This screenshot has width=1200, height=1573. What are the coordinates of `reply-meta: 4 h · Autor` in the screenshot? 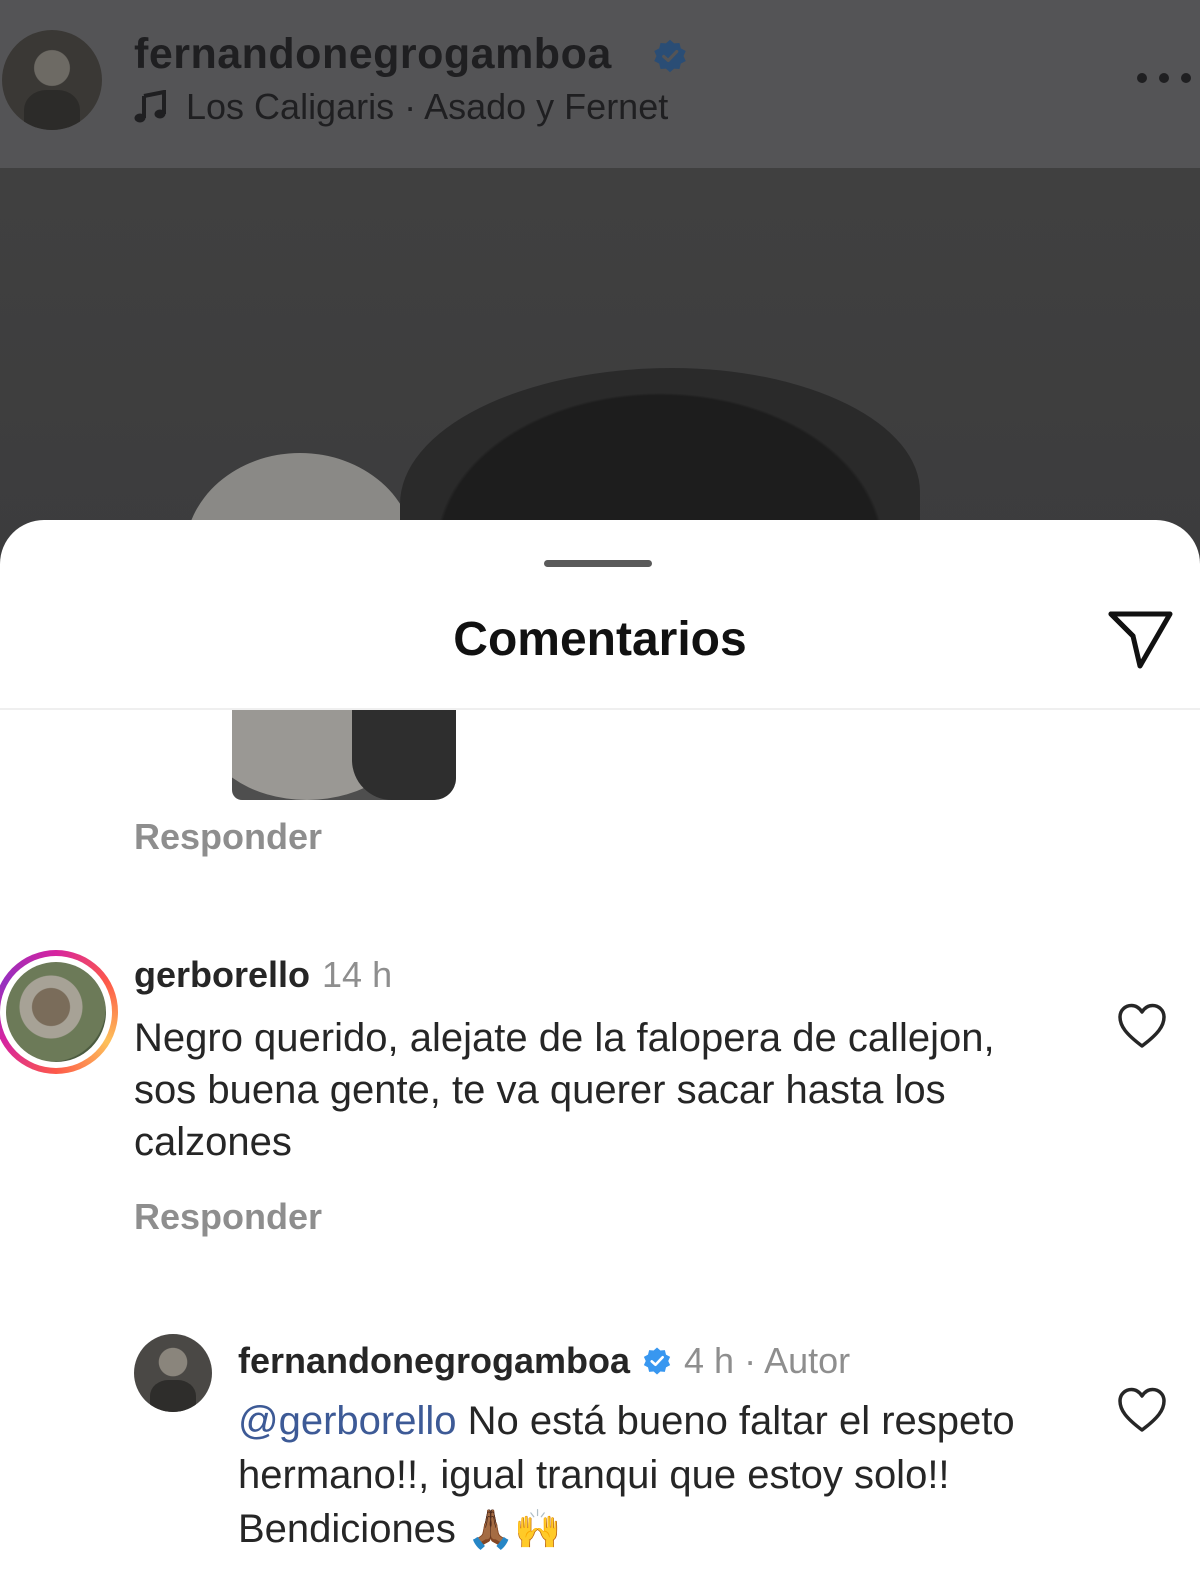 It's located at (767, 1360).